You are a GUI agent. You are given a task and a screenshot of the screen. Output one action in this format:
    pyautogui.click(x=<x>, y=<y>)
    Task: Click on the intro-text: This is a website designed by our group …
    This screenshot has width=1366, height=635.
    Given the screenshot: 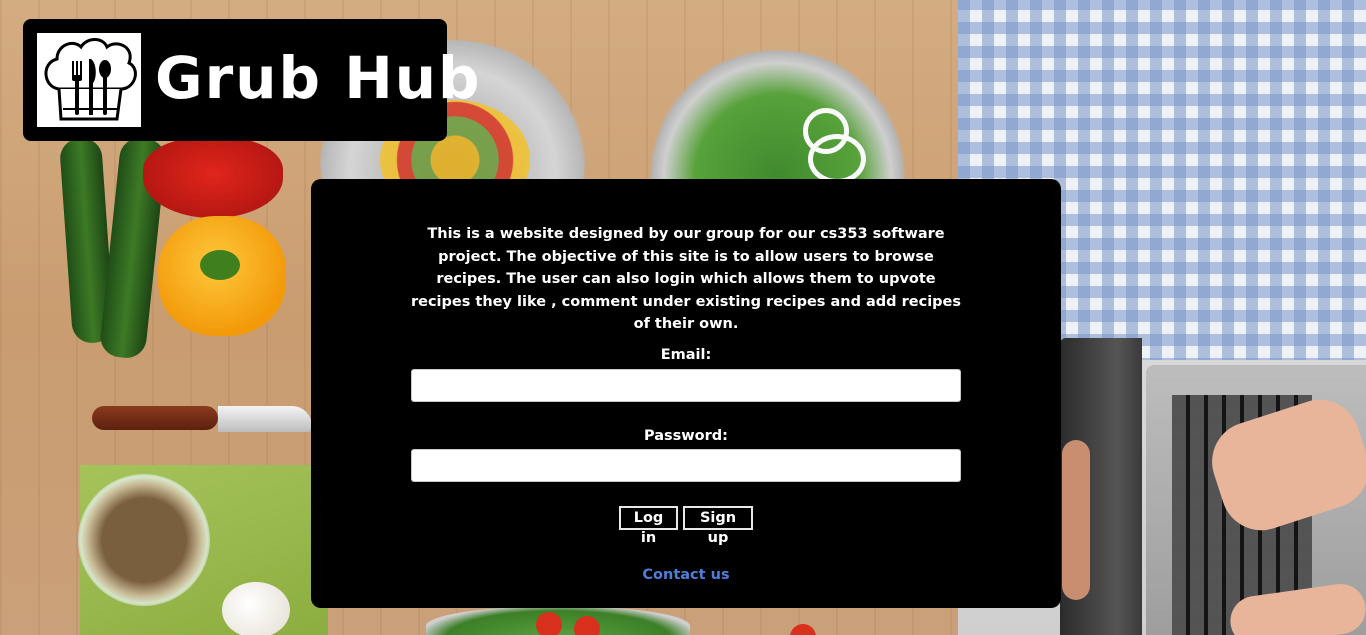 What is the action you would take?
    pyautogui.click(x=686, y=279)
    